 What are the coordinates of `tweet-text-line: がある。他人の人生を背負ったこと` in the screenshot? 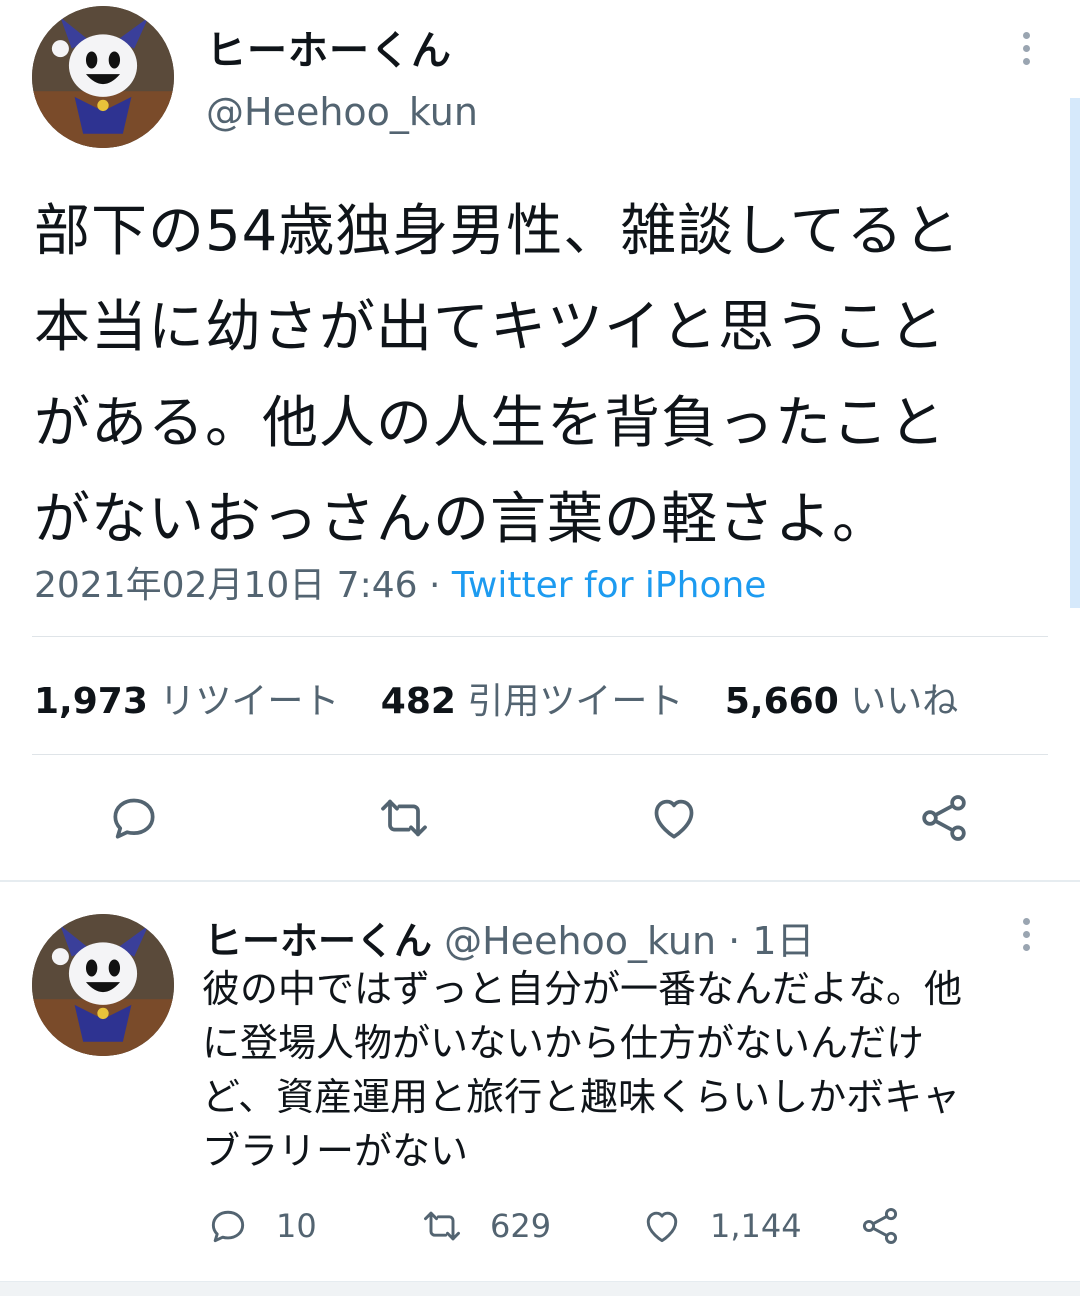 It's located at (490, 423).